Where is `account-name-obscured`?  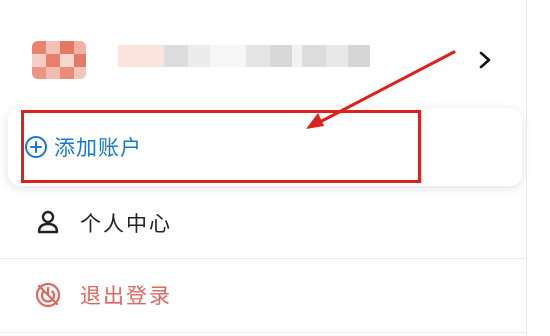
account-name-obscured is located at coordinates (245, 56).